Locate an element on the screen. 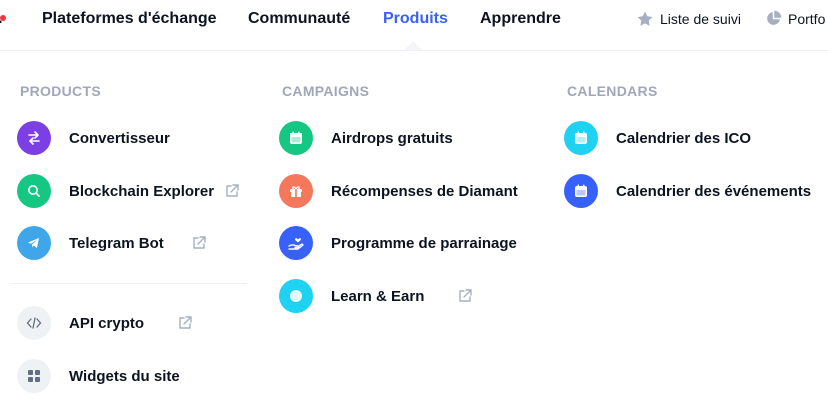  dropdown-caret is located at coordinates (413, 45).